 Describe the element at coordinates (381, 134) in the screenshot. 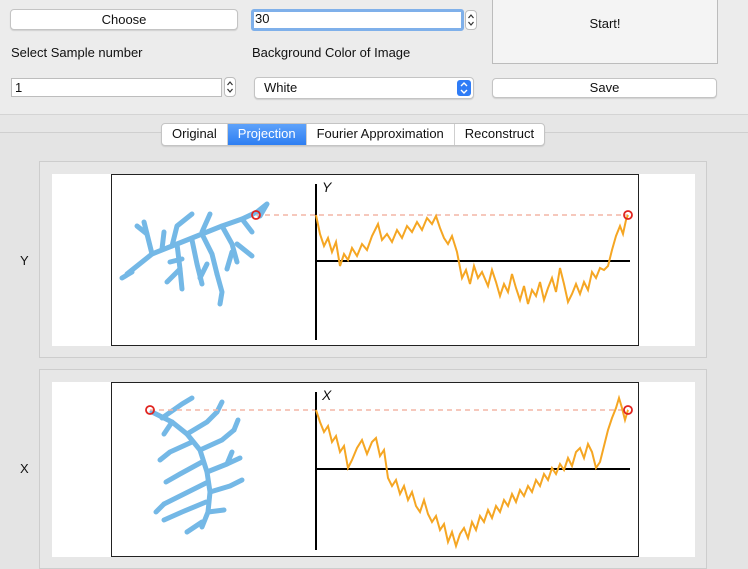

I see `tab-fourier-approximation: Fourier Approximation` at that location.